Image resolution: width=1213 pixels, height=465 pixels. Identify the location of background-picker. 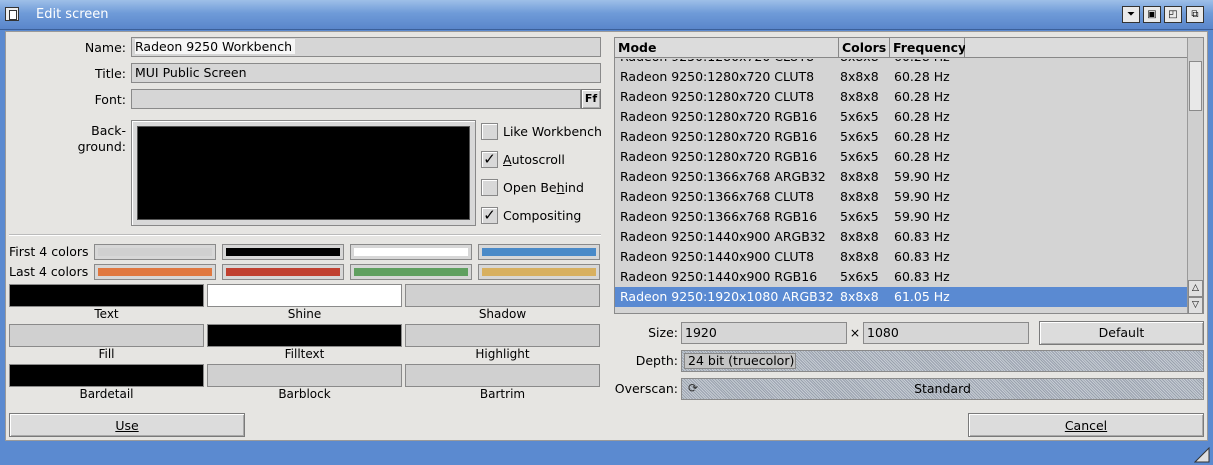
(303, 173).